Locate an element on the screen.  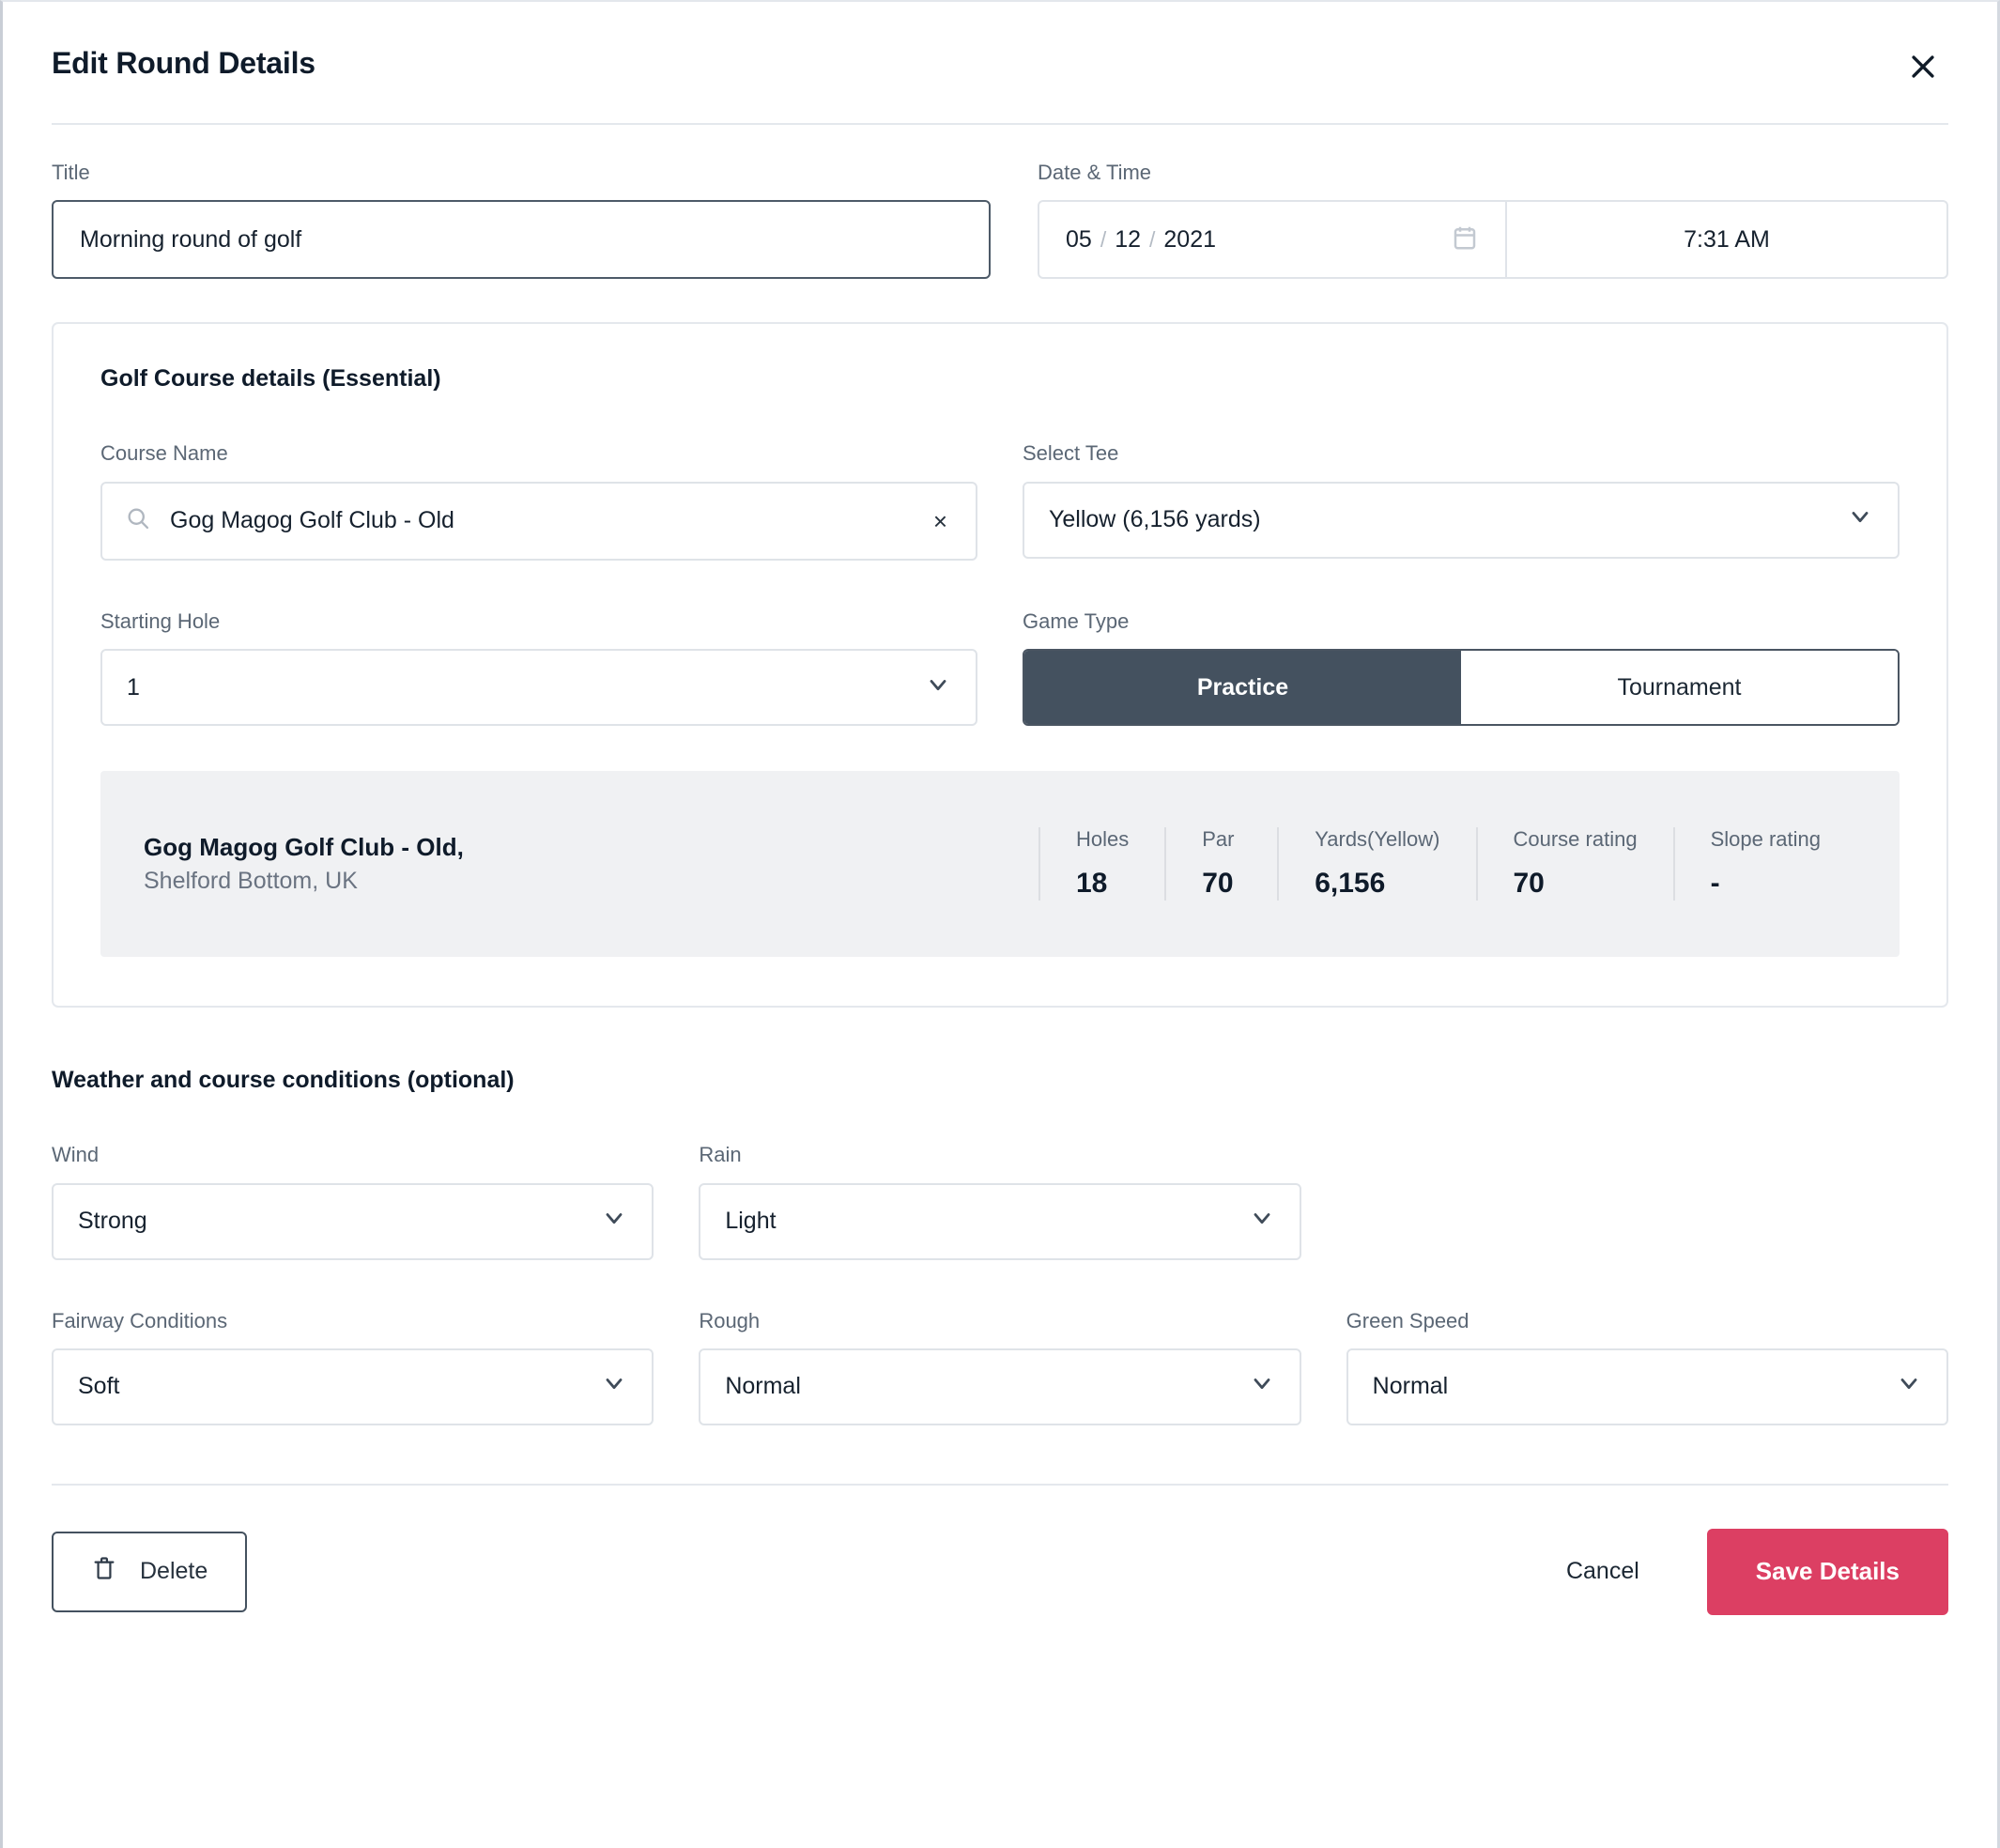
rough-group: Rough Normal is located at coordinates (1000, 1366).